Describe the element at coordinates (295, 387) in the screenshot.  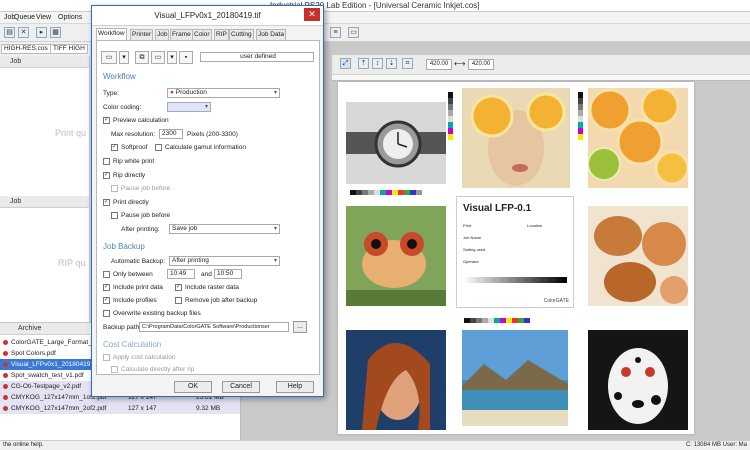
I see `help-button: Help` at that location.